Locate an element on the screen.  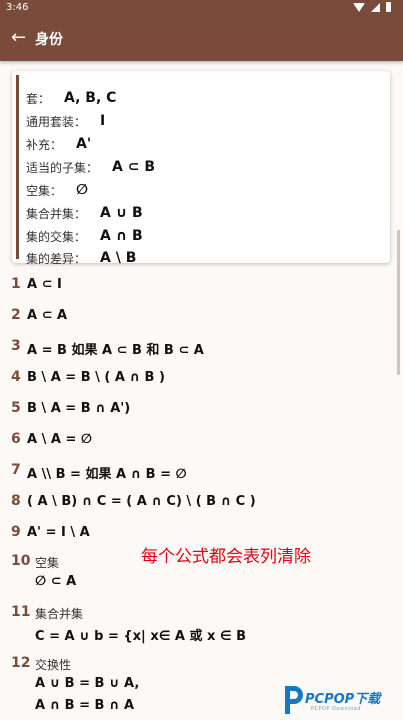
identity-formula: ∅ ⊂ A is located at coordinates (56, 581).